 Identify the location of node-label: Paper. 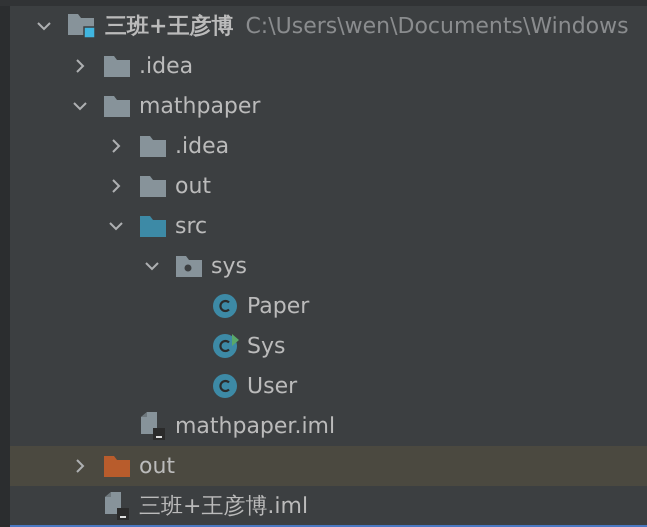
(278, 306).